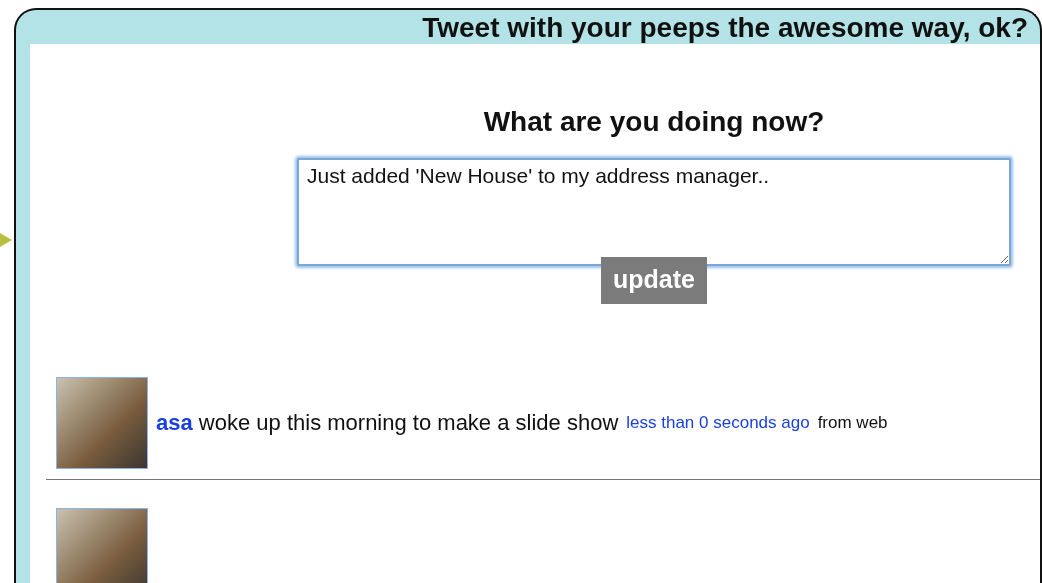 This screenshot has height=583, width=1042. I want to click on update-button: update, so click(654, 280).